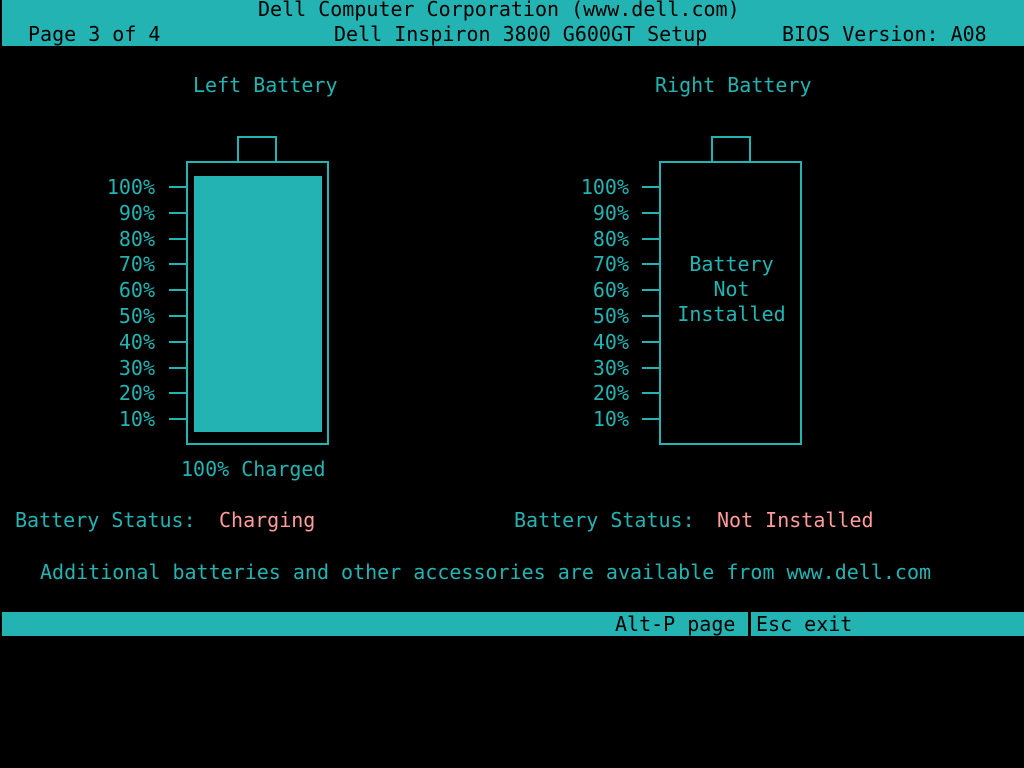  What do you see at coordinates (267, 520) in the screenshot?
I see `left-status-value: Charging` at bounding box center [267, 520].